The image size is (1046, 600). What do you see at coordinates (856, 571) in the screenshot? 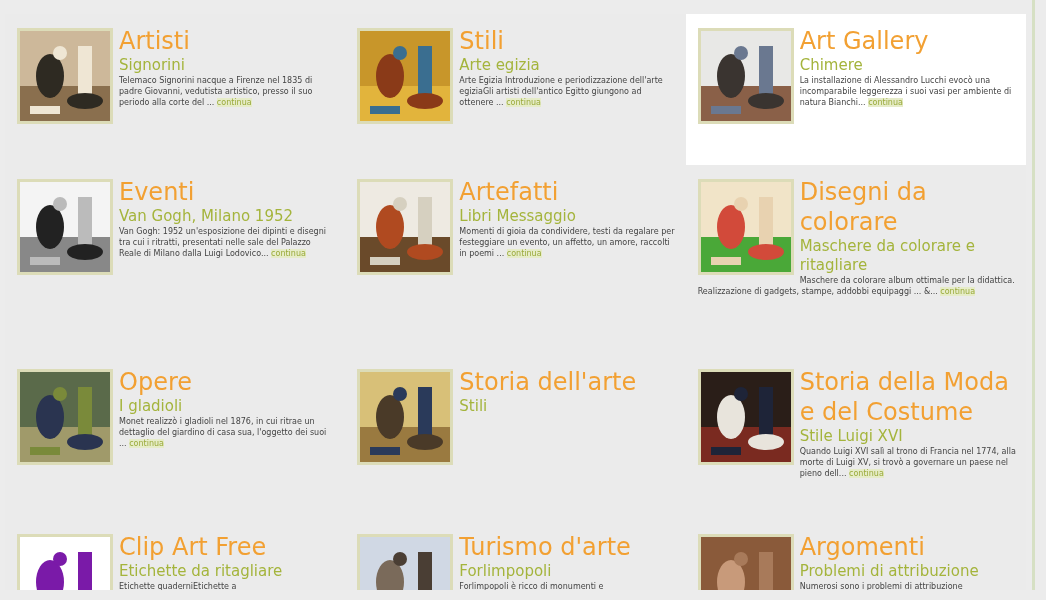
I see `card-subtitle: Problemi di attribuzione` at bounding box center [856, 571].